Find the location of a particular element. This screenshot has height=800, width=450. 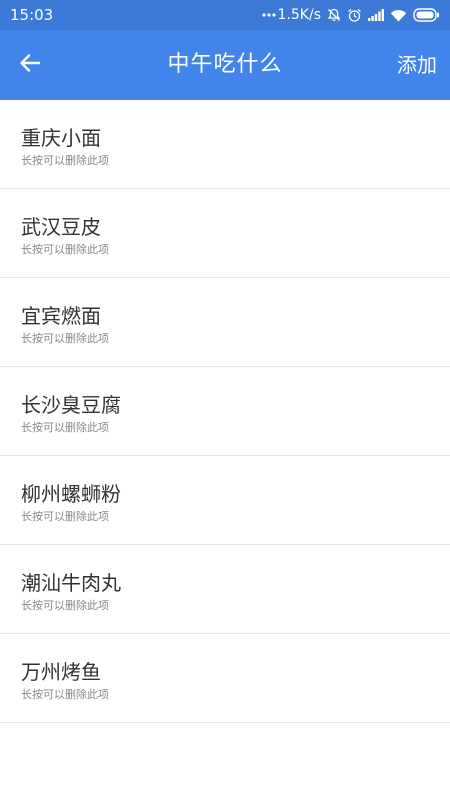

list-item: 柳州螺蛳粉 长按可以删除此项 is located at coordinates (225, 500).